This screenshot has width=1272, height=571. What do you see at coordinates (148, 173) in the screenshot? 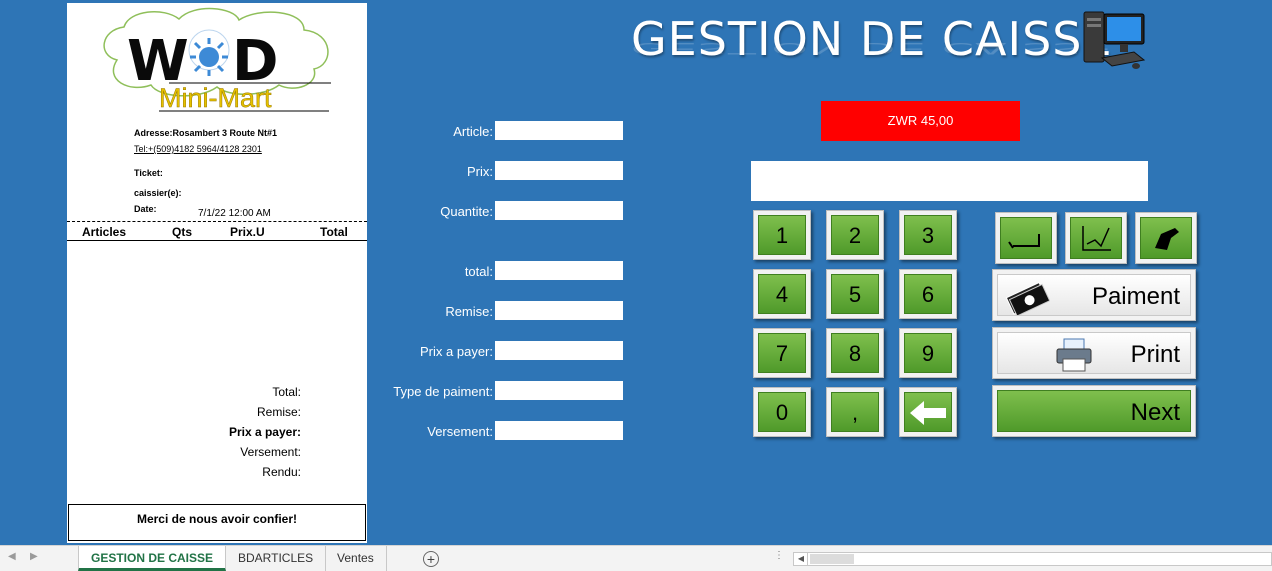
I see `receipt-ticket-label: Ticket:` at bounding box center [148, 173].